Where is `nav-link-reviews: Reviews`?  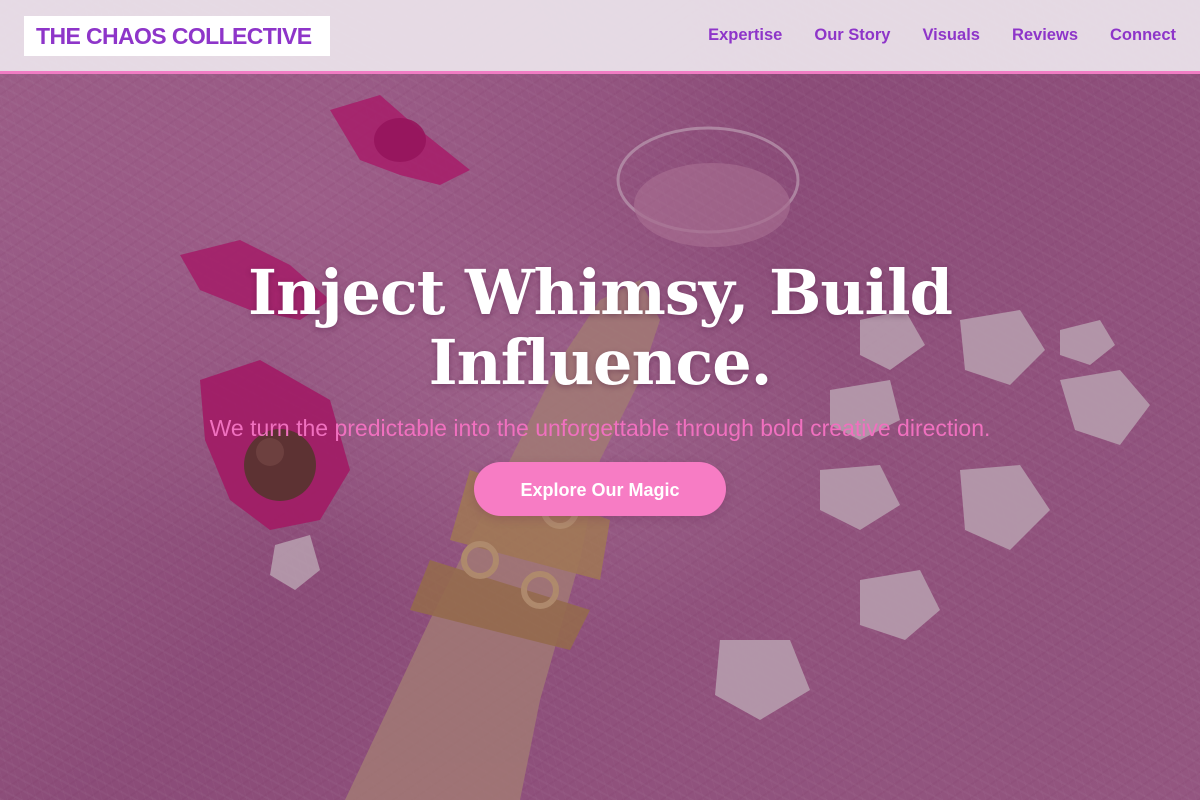 nav-link-reviews: Reviews is located at coordinates (1045, 35).